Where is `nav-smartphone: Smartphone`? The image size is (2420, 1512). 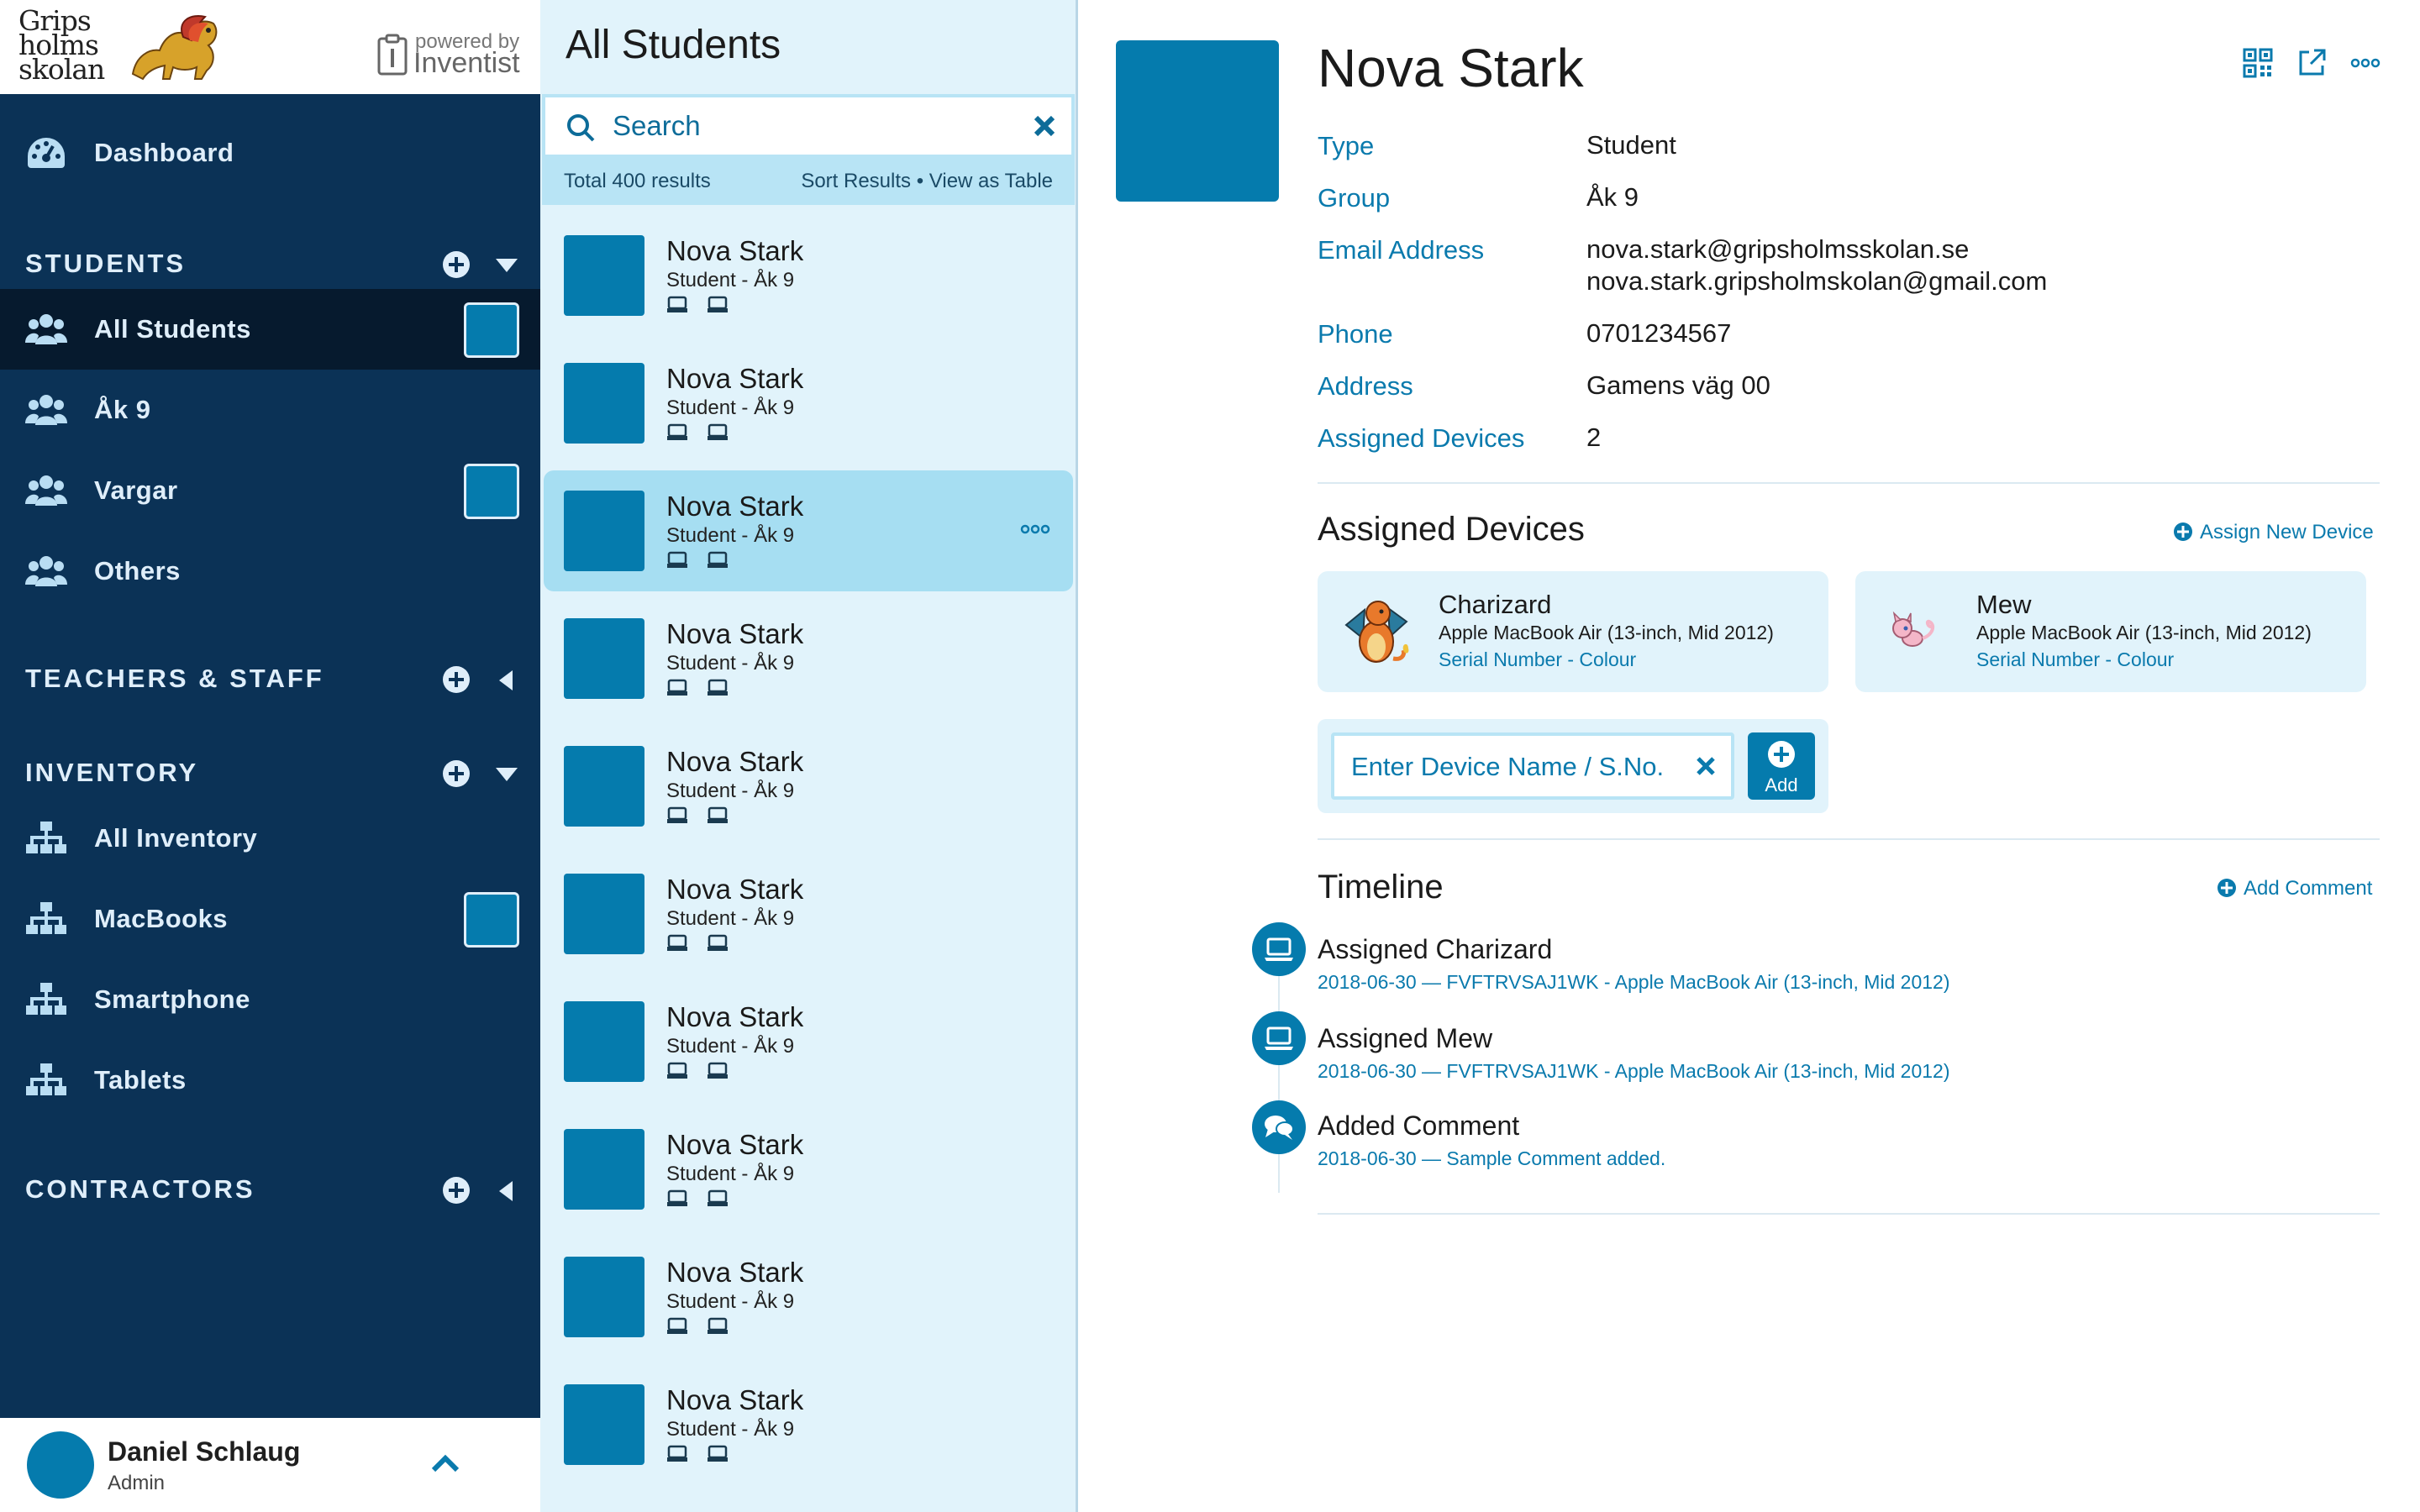
nav-smartphone: Smartphone is located at coordinates (270, 999).